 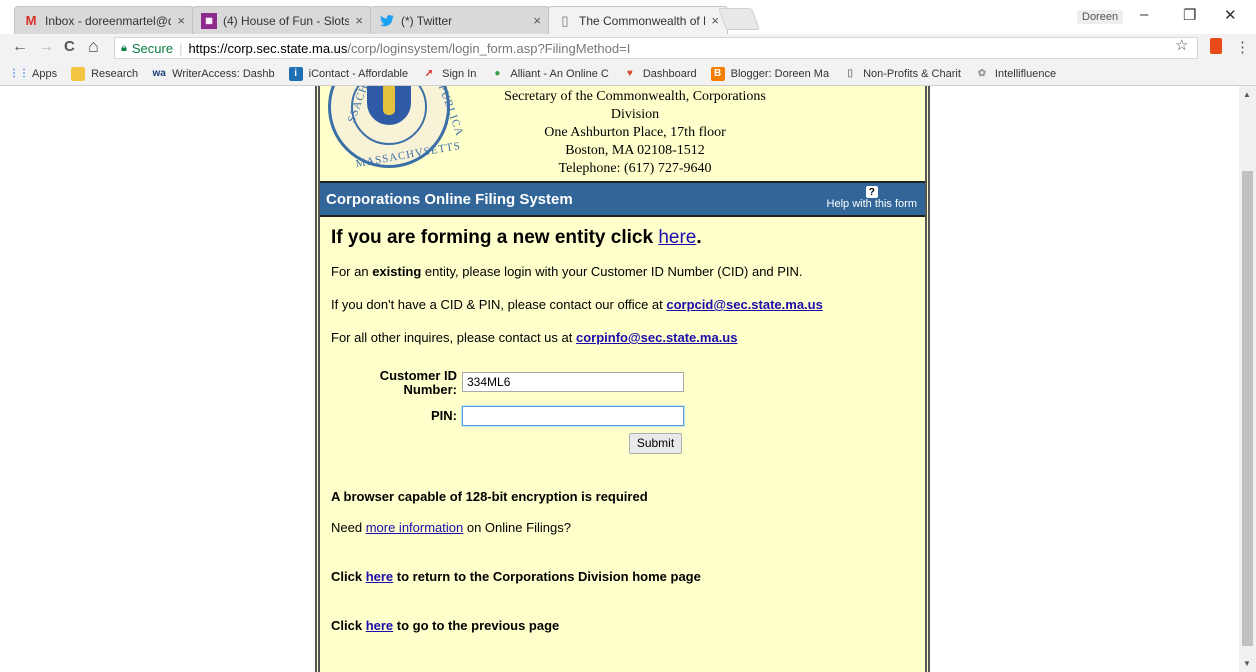 What do you see at coordinates (872, 204) in the screenshot?
I see `help-label: Help with this form` at bounding box center [872, 204].